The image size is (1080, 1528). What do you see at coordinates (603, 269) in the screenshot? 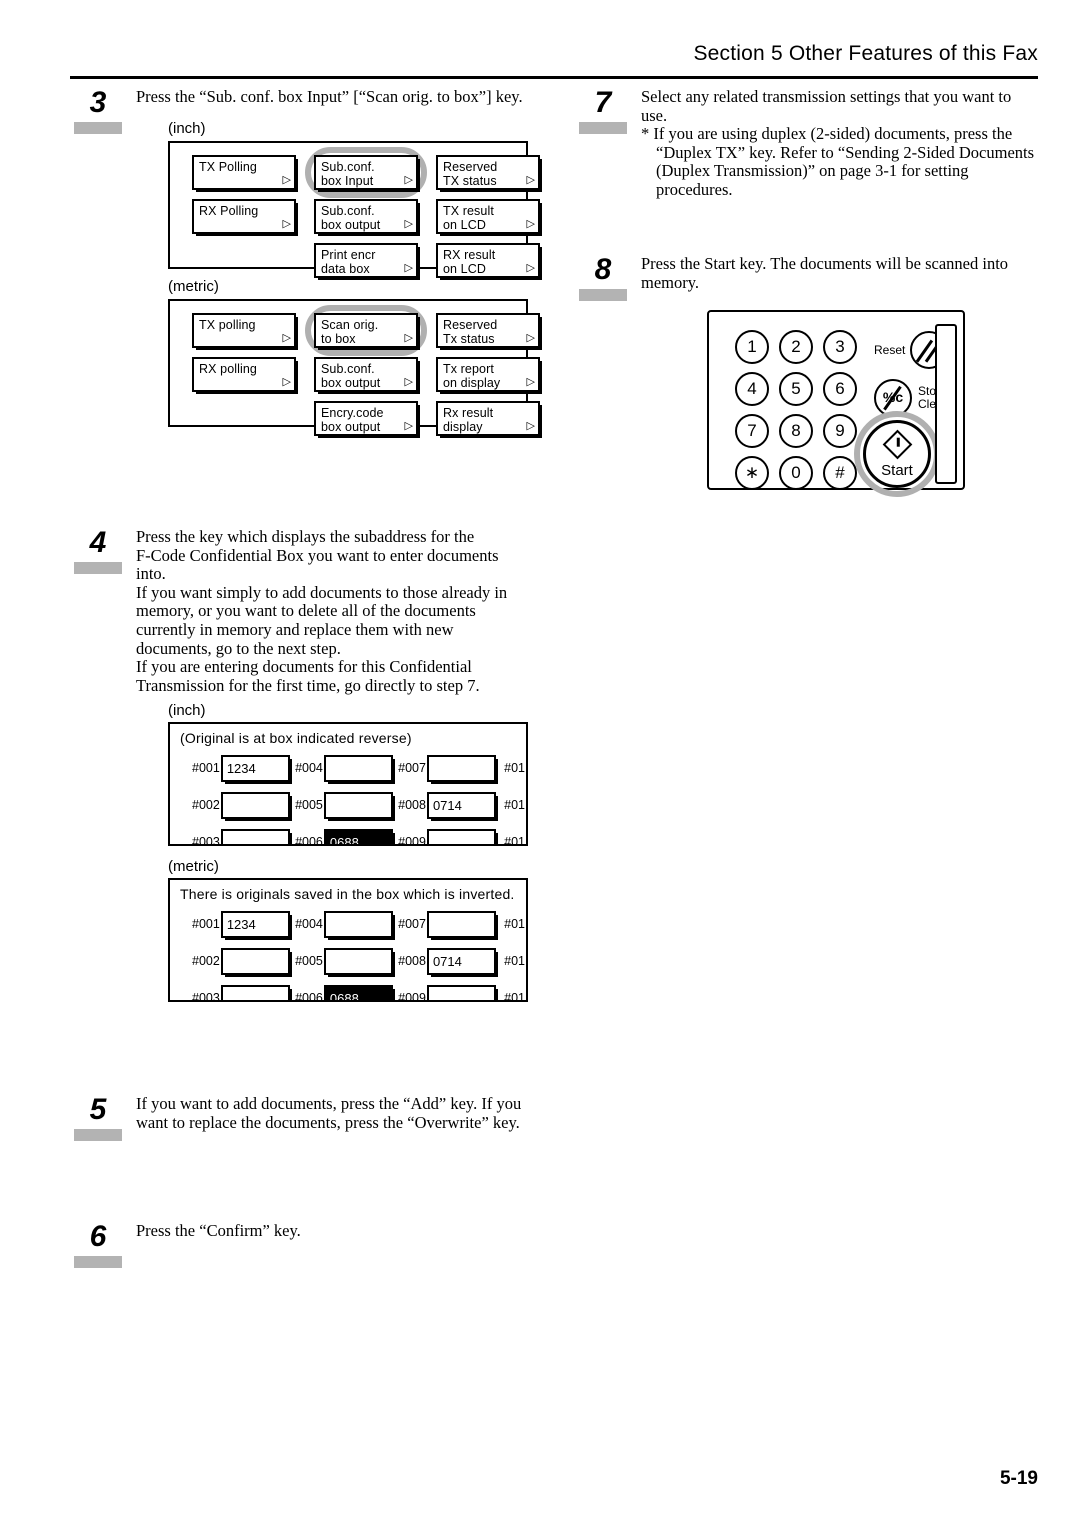
I see `step-8-number: 8` at bounding box center [603, 269].